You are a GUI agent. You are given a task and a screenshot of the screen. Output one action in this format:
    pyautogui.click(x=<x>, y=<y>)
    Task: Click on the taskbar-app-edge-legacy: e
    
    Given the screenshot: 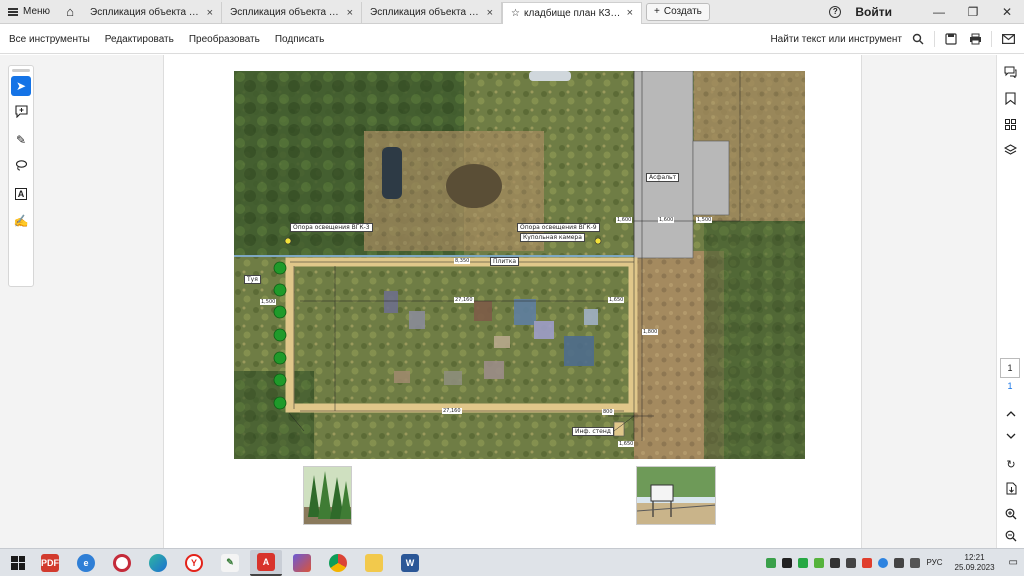 What is the action you would take?
    pyautogui.click(x=86, y=563)
    